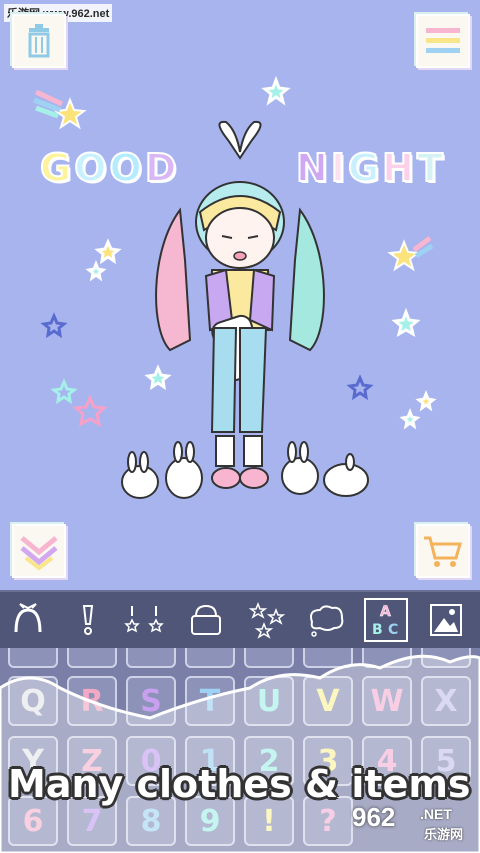 The width and height of the screenshot is (480, 853). Describe the element at coordinates (385, 612) in the screenshot. I see `svg-text: A` at that location.